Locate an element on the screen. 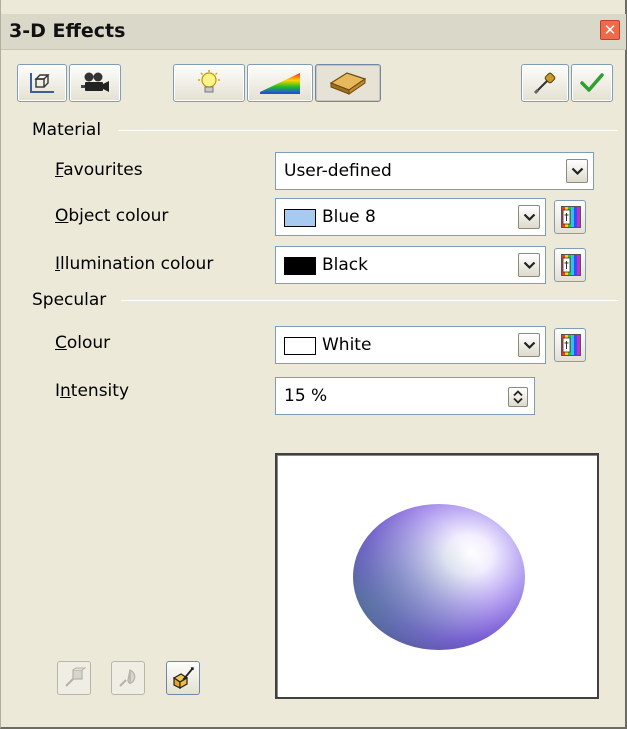 The image size is (627, 729). camera-icon is located at coordinates (95, 82).